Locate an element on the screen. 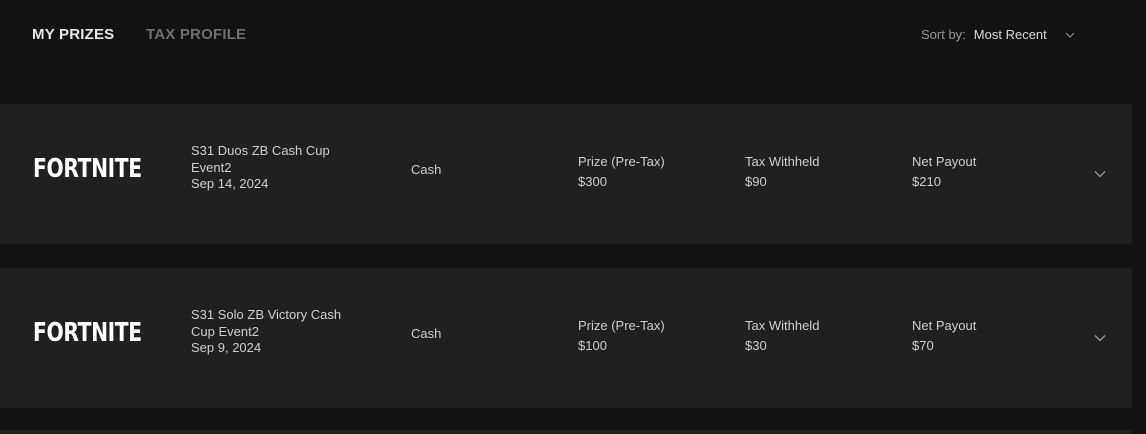  prize-pretax: Prize (Pre-Tax) $300 is located at coordinates (621, 171).